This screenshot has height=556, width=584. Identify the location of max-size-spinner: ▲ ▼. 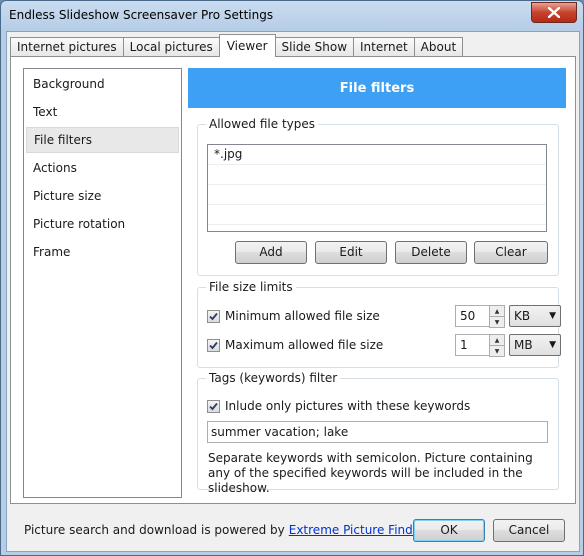
(497, 345).